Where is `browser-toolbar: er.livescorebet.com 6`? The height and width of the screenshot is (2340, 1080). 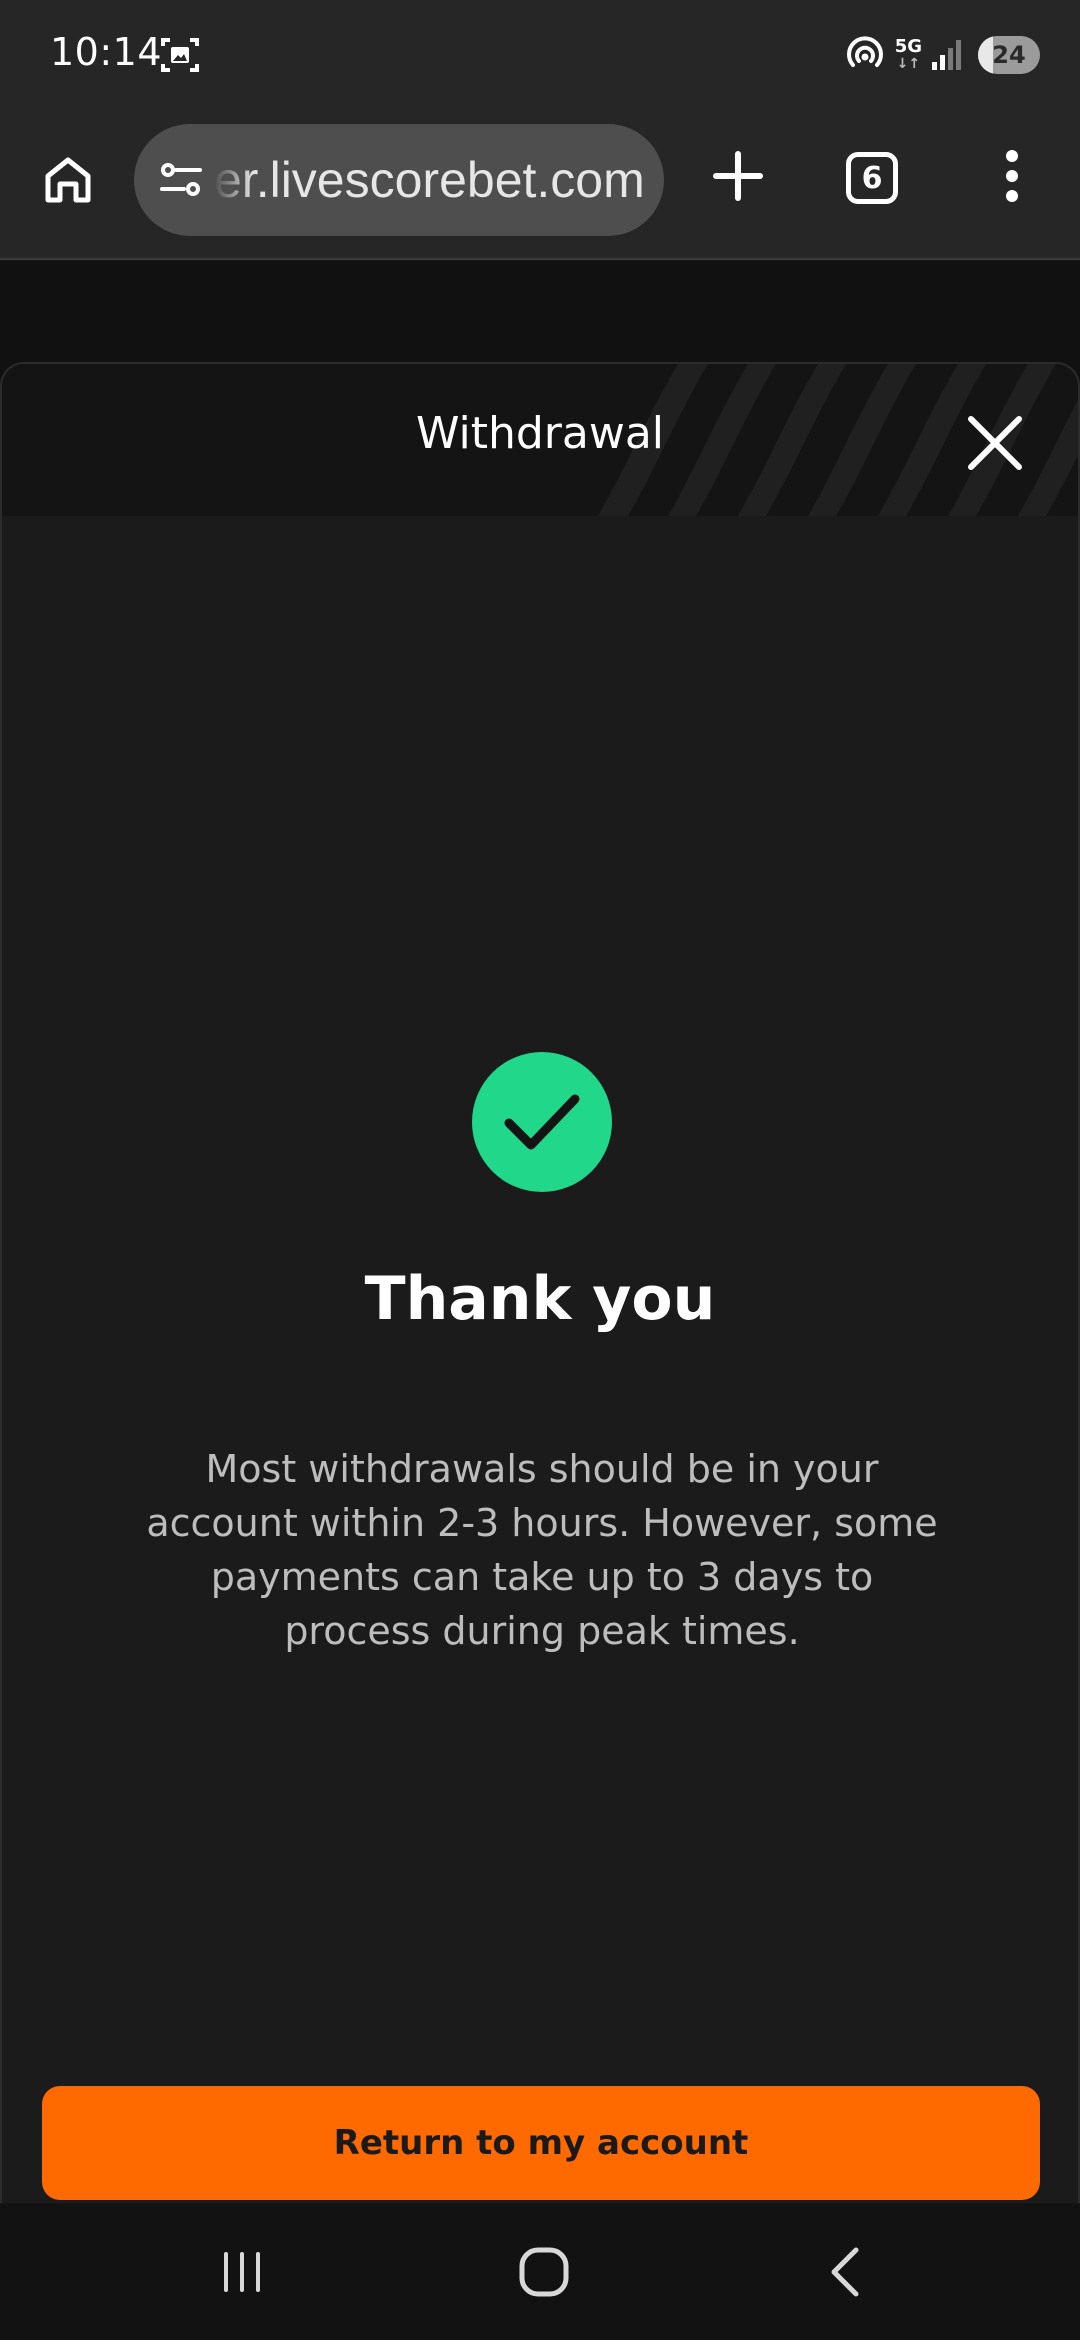 browser-toolbar: er.livescorebet.com 6 is located at coordinates (540, 186).